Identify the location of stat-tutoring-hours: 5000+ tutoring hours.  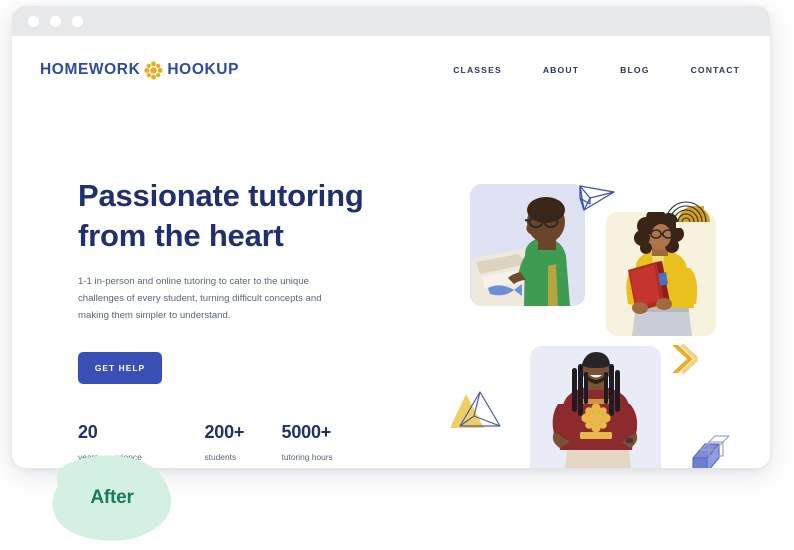
(345, 442).